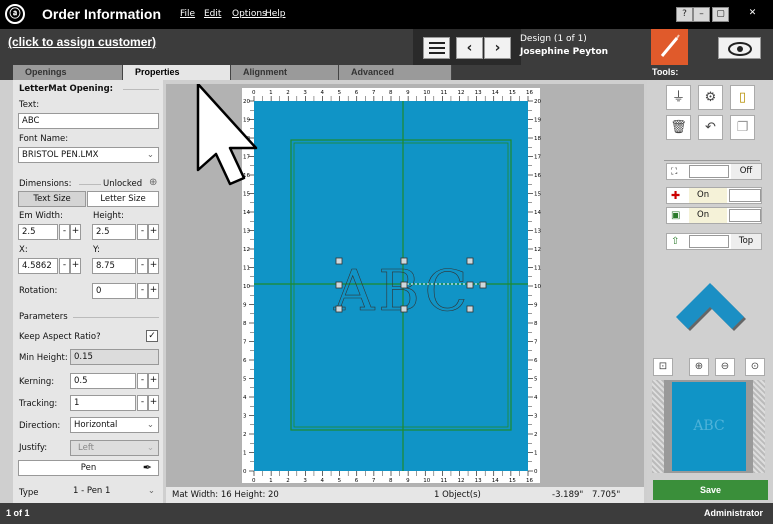  Describe the element at coordinates (187, 14) in the screenshot. I see `menu-file: File` at that location.